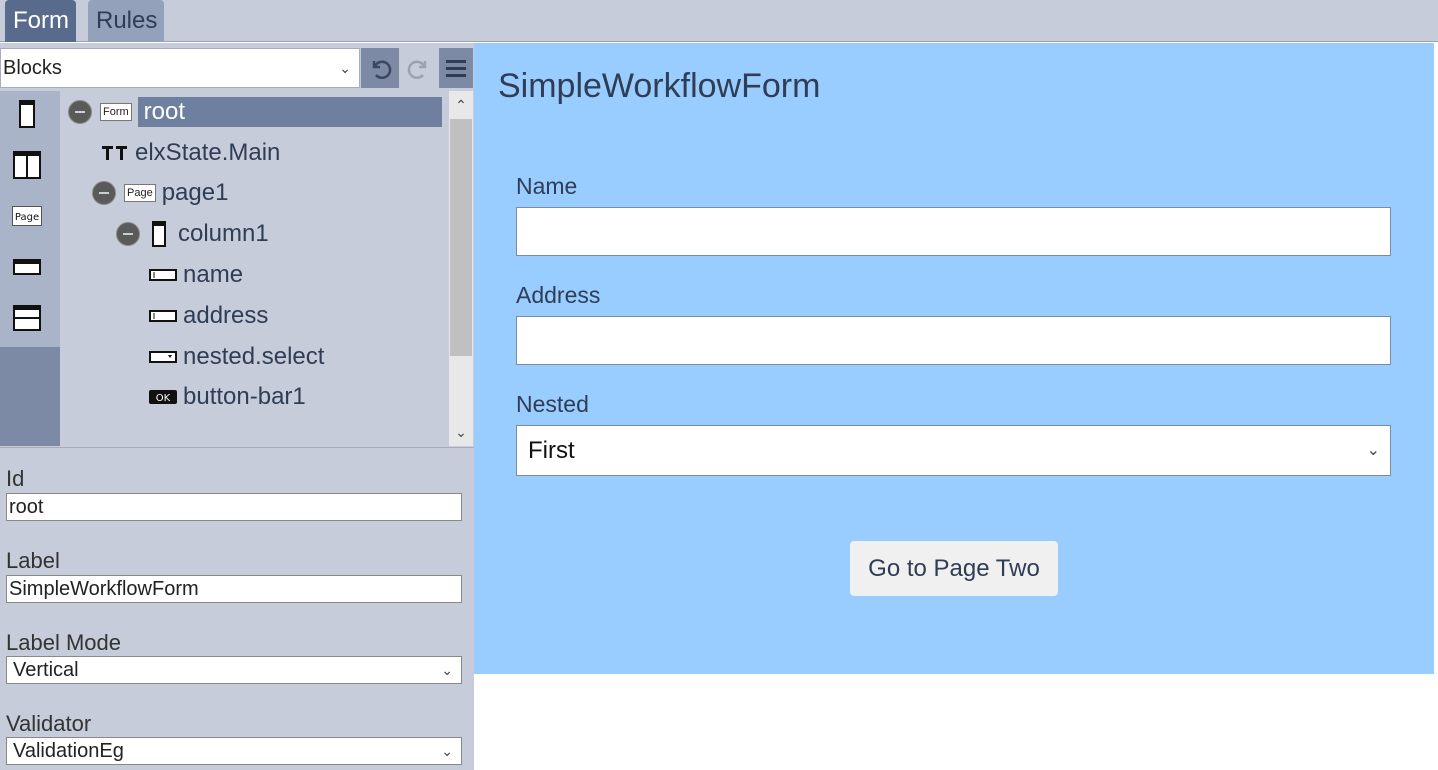  Describe the element at coordinates (234, 589) in the screenshot. I see `label-field: SimpleWorkflowForm` at that location.